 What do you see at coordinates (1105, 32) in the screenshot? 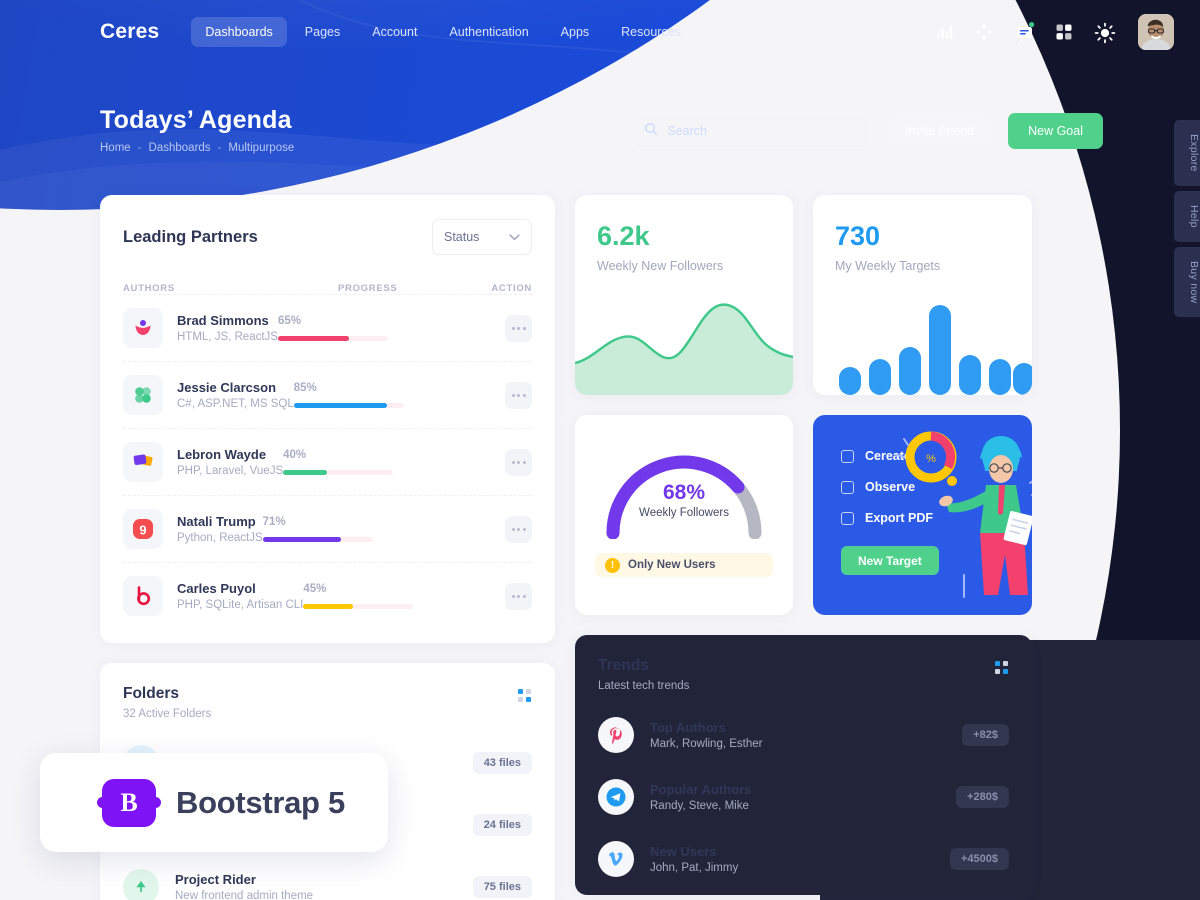
I see `sun-icon` at bounding box center [1105, 32].